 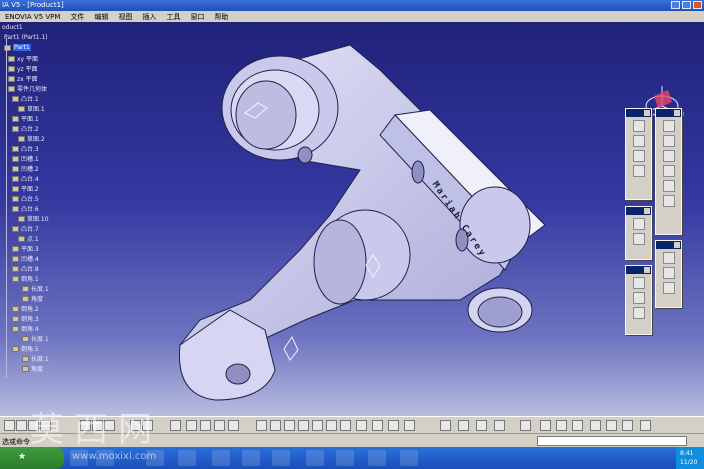 What do you see at coordinates (25, 188) in the screenshot?
I see `tree-item: 平面.2` at bounding box center [25, 188].